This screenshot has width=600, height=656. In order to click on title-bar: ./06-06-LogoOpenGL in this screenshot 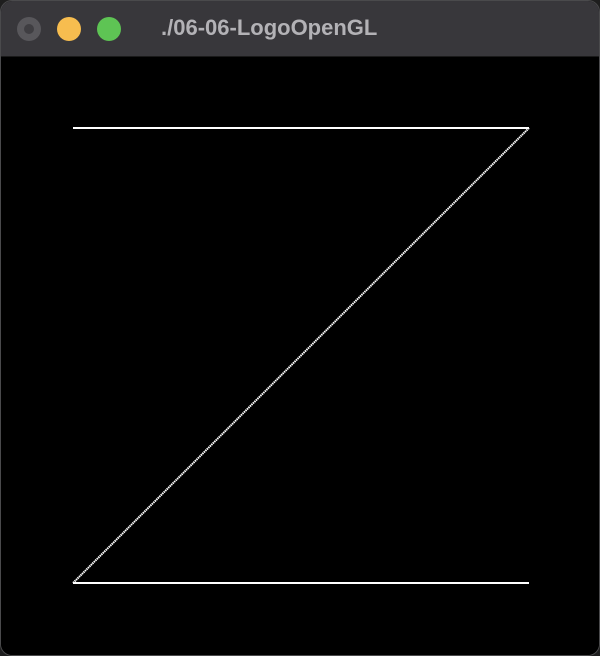, I will do `click(300, 29)`.